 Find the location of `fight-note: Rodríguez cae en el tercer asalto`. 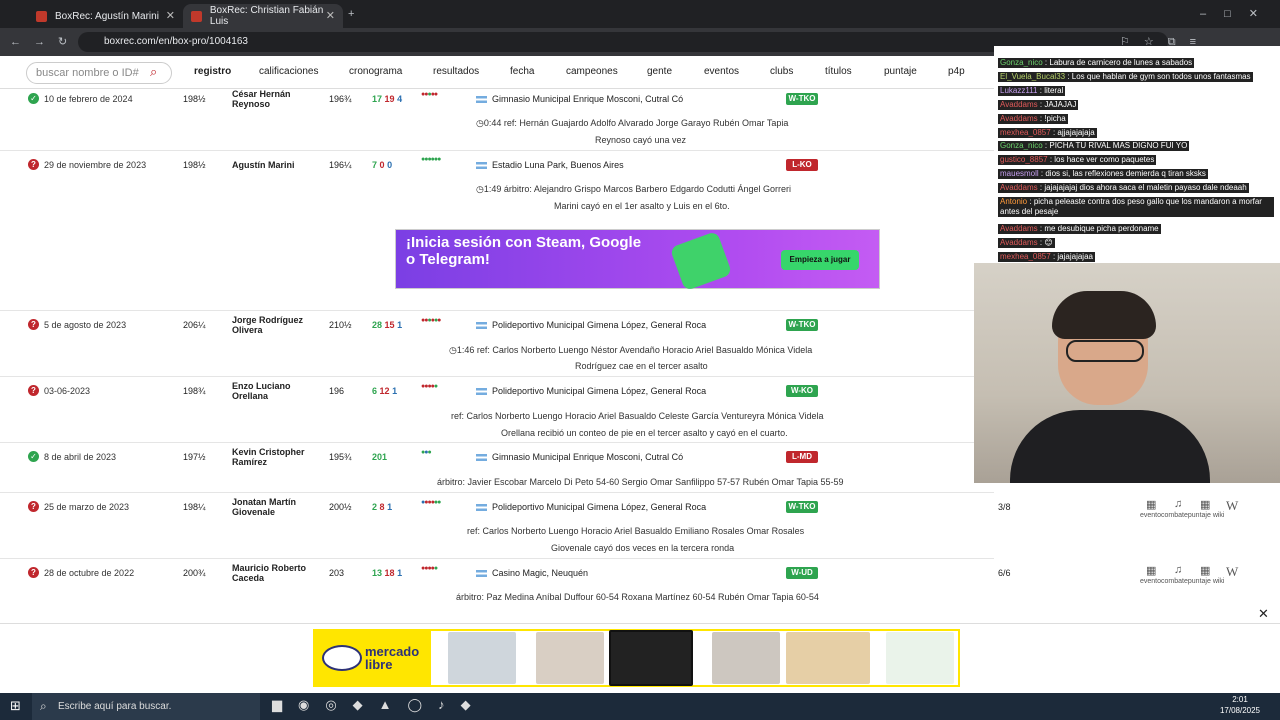

fight-note: Rodríguez cae en el tercer asalto is located at coordinates (641, 366).